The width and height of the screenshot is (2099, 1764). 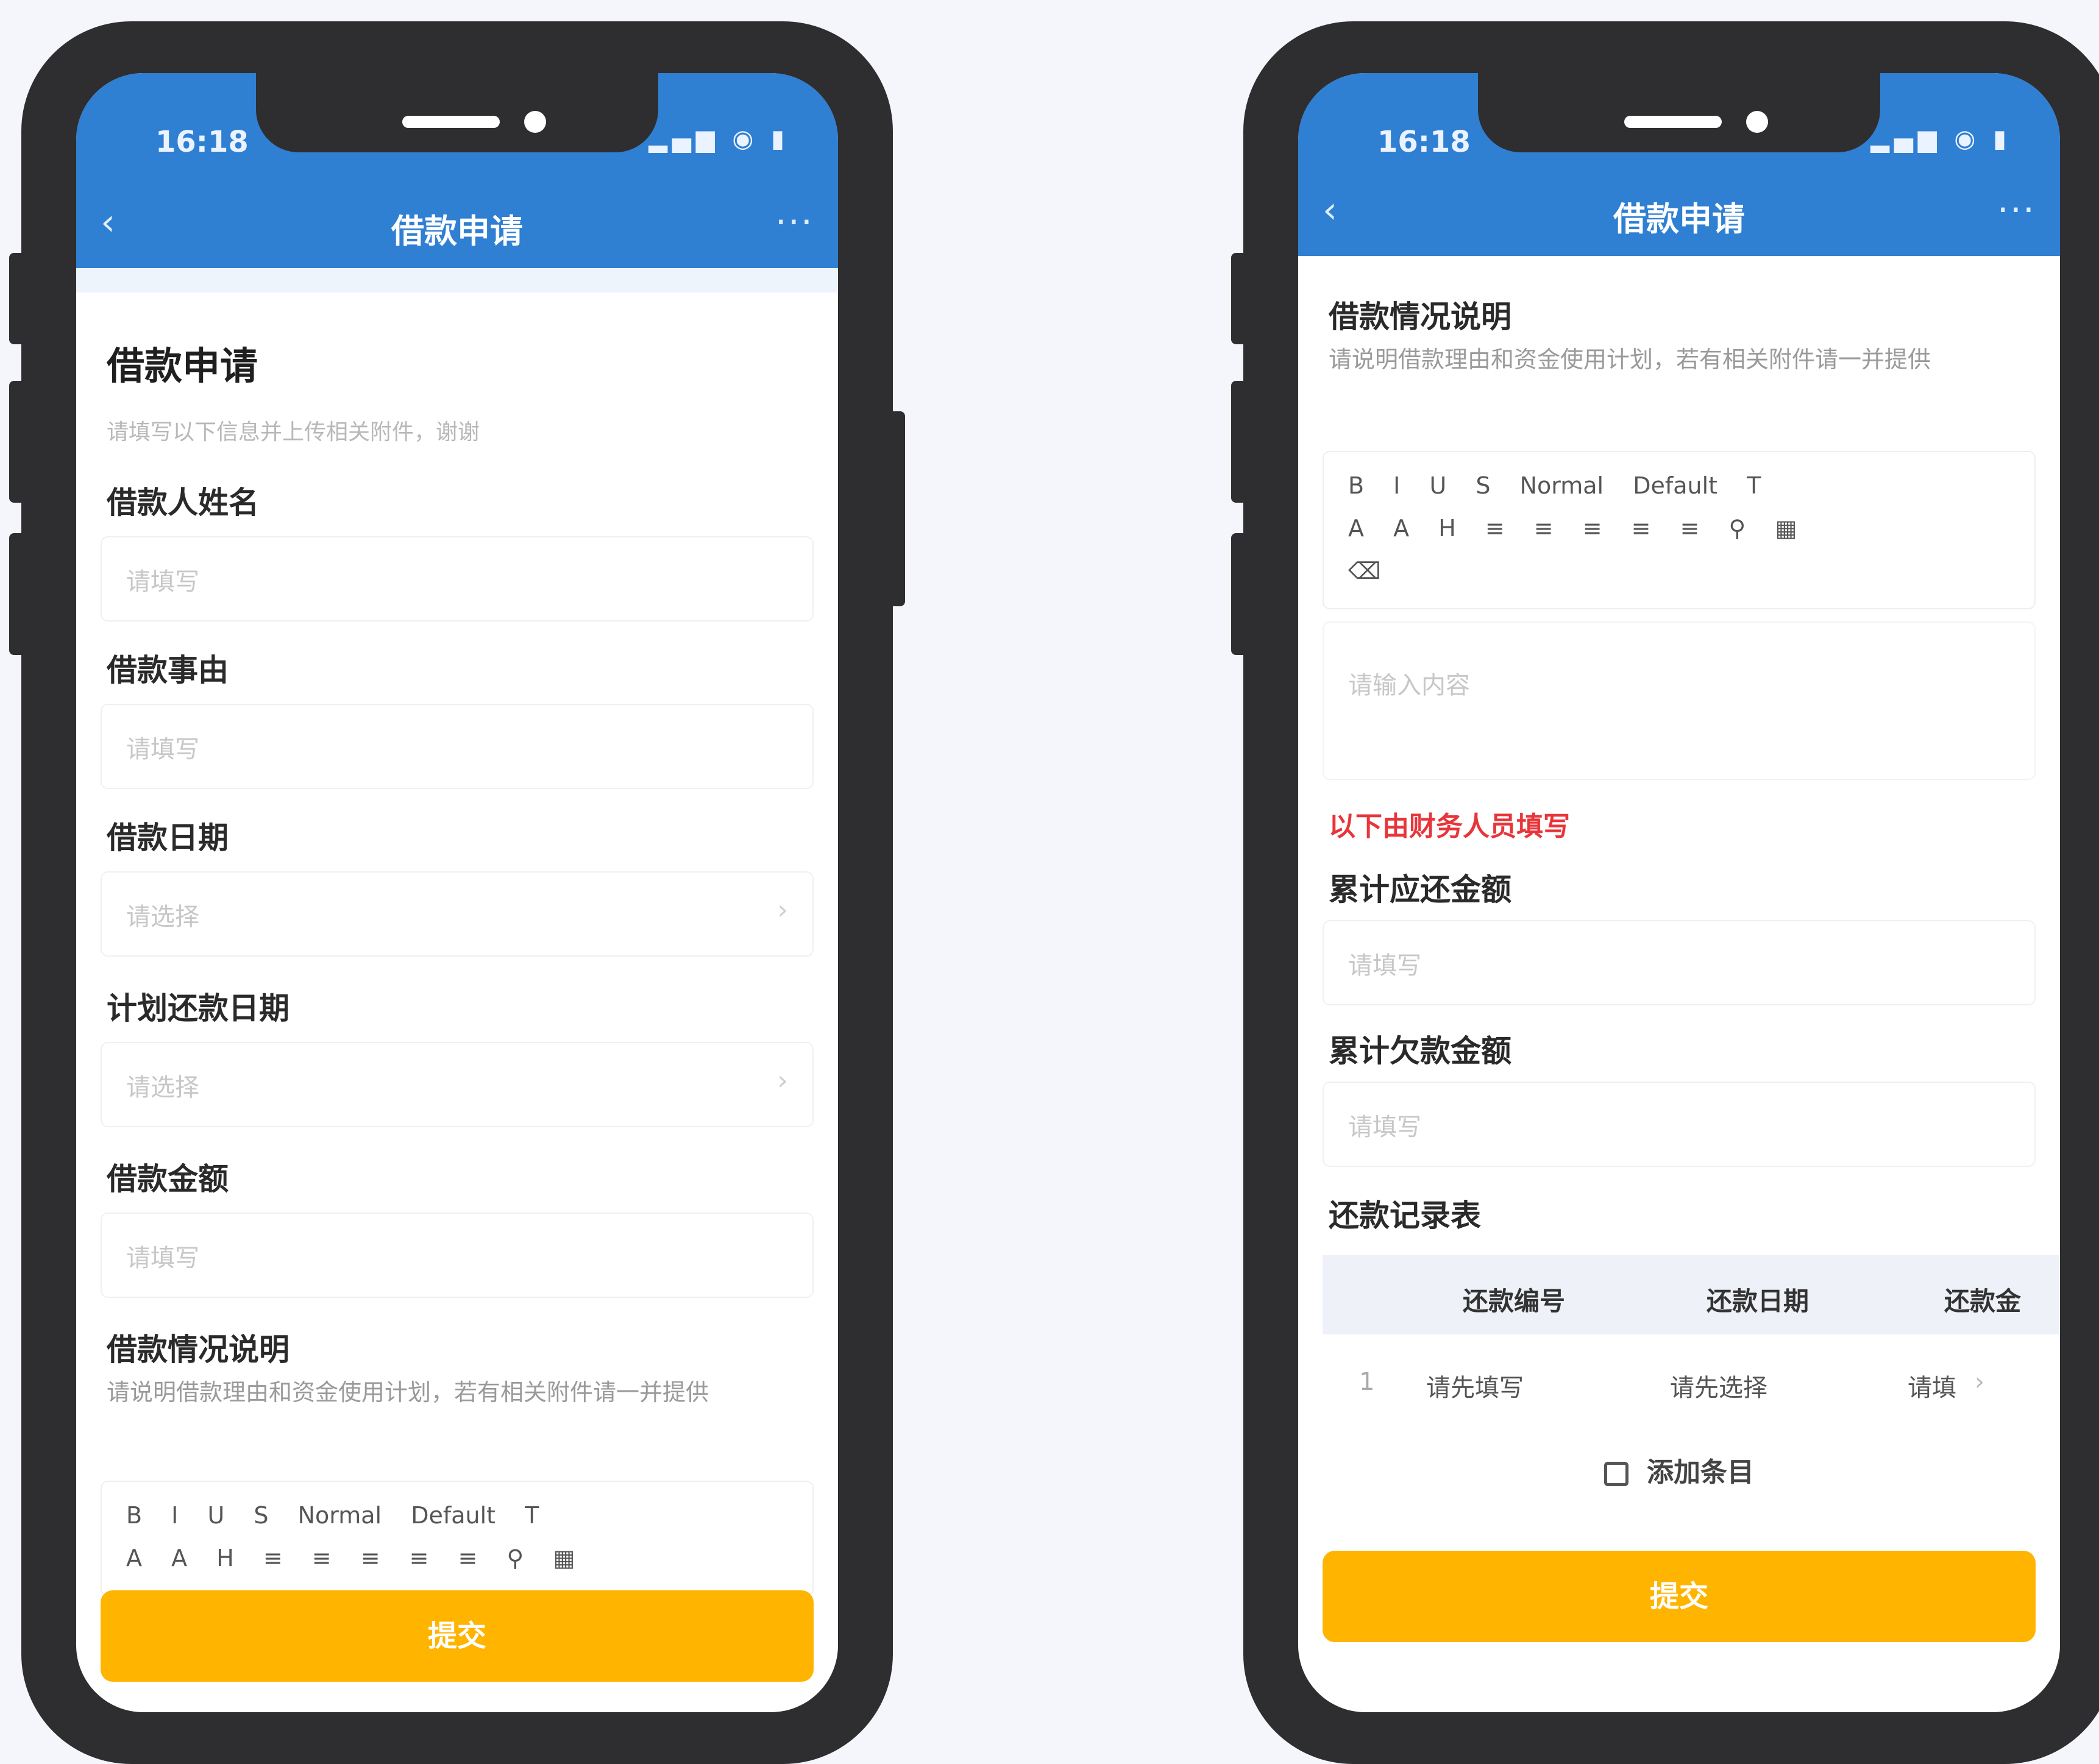 I want to click on placeholder-text: 请选择, so click(x=163, y=917).